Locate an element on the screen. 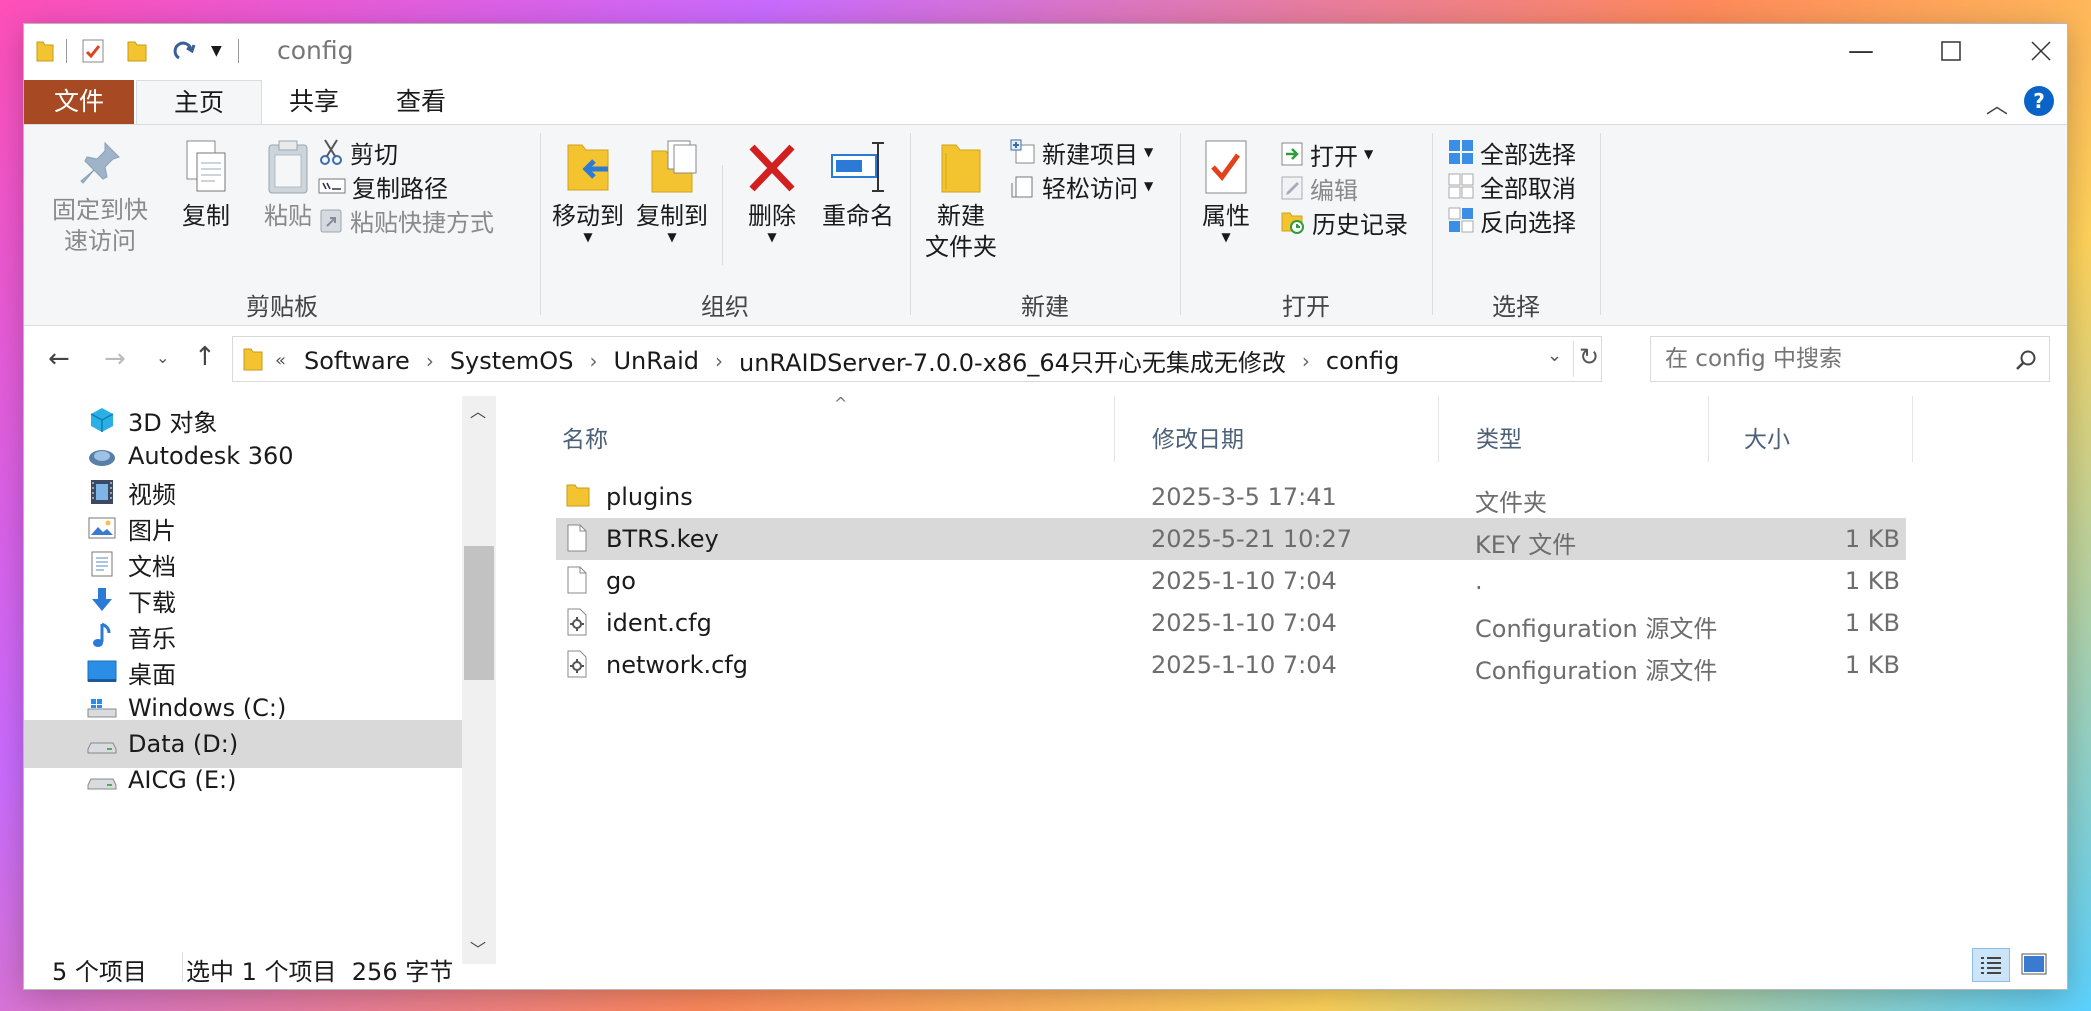 The height and width of the screenshot is (1011, 2091). address-dropdown-button: ⌄ is located at coordinates (1554, 355).